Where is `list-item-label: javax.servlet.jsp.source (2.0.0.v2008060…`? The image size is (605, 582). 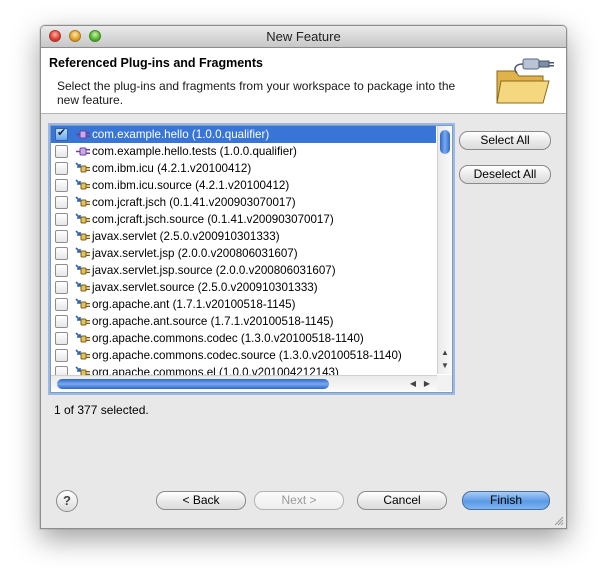 list-item-label: javax.servlet.jsp.source (2.0.0.v2008060… is located at coordinates (214, 270).